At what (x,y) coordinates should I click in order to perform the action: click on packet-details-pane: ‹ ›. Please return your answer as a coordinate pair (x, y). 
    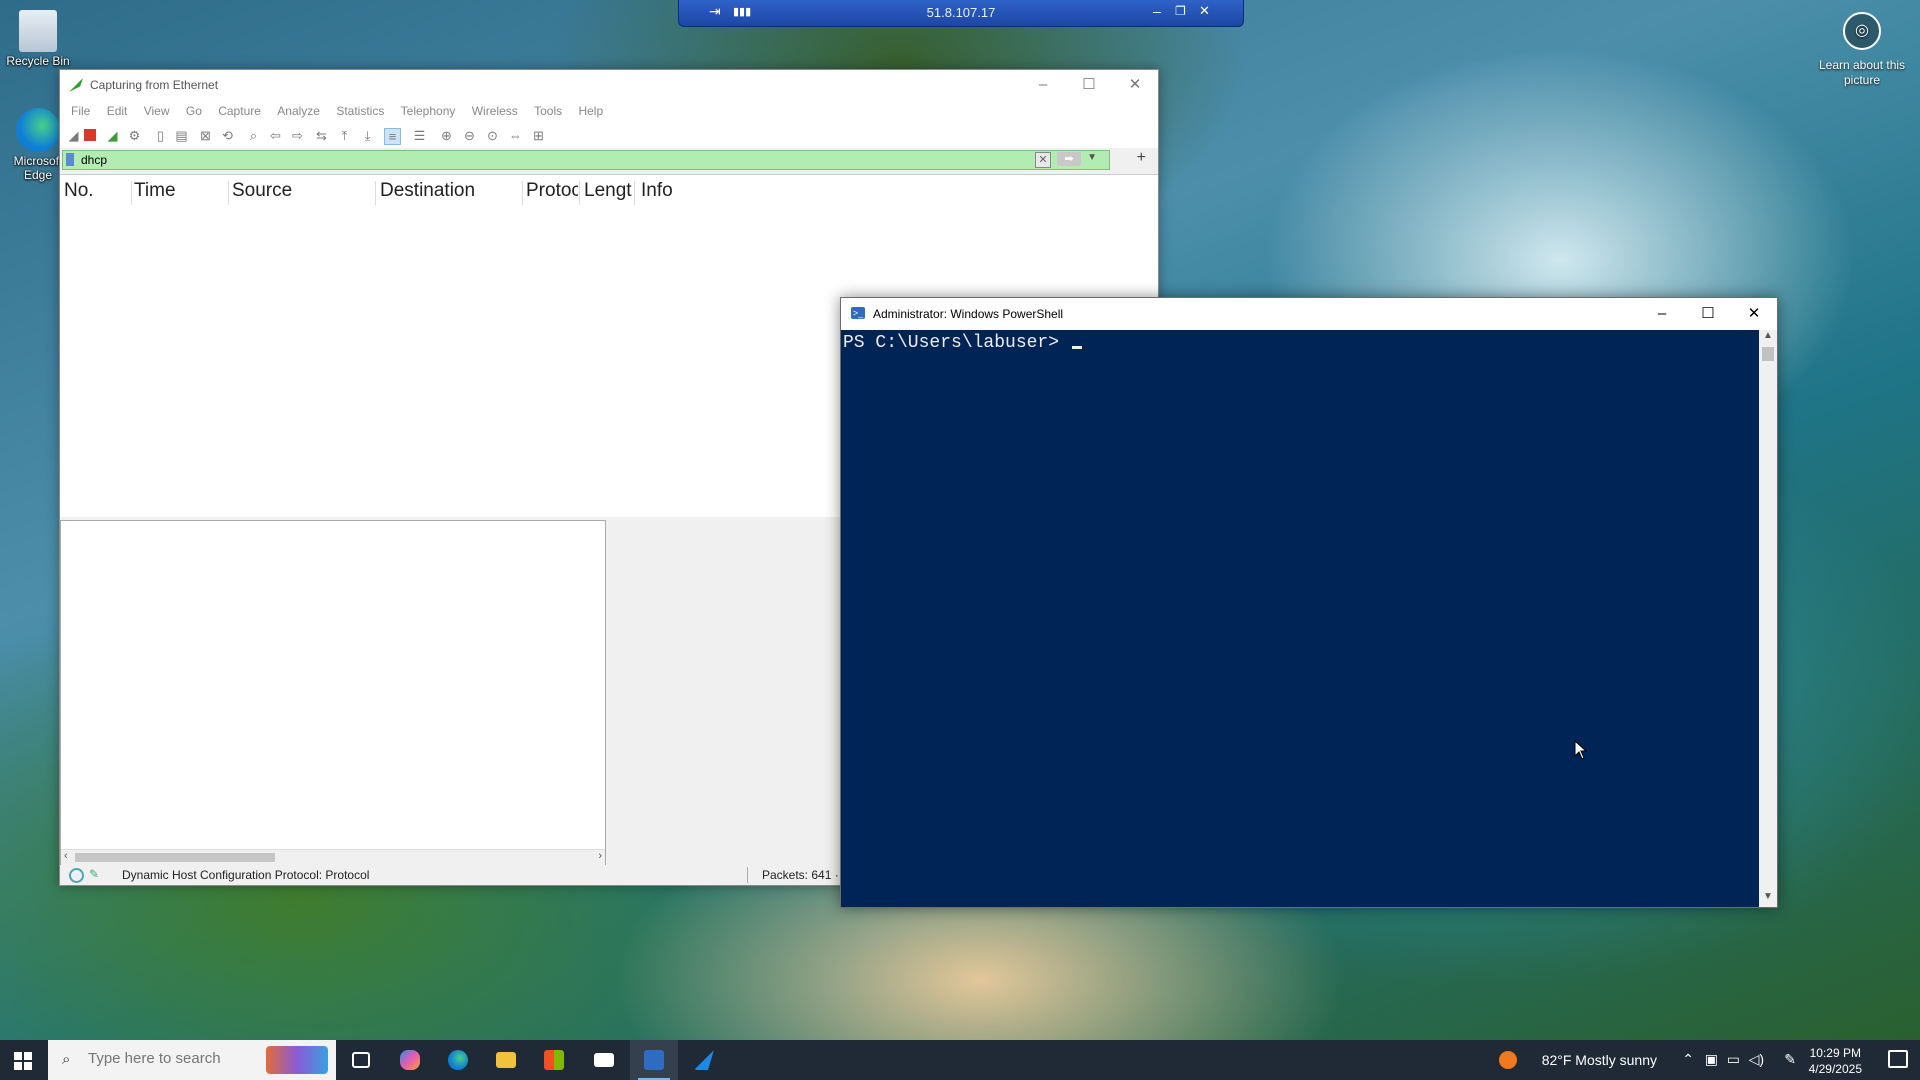
    Looking at the image, I should click on (333, 693).